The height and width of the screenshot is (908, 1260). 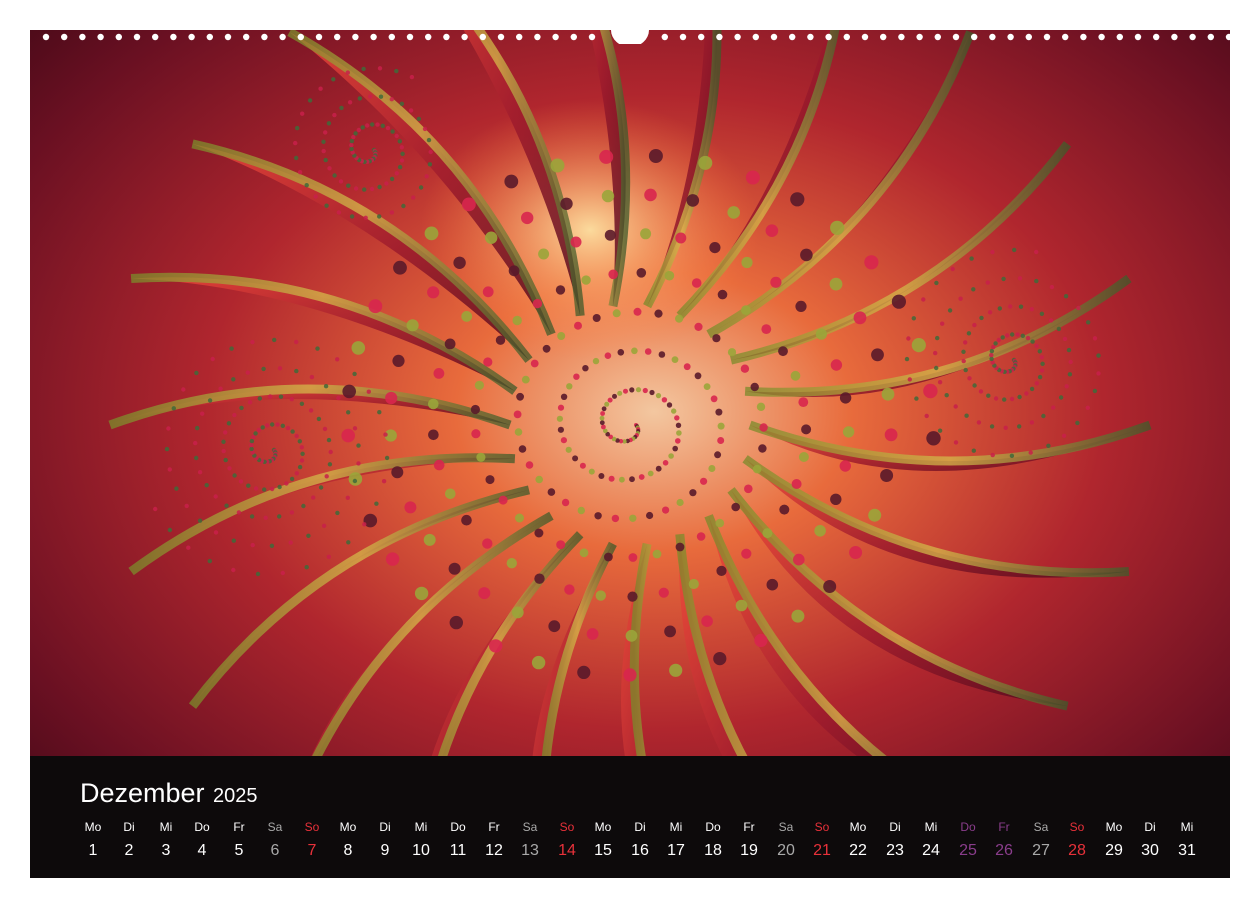 What do you see at coordinates (713, 841) in the screenshot?
I see `day-cell: Do 18` at bounding box center [713, 841].